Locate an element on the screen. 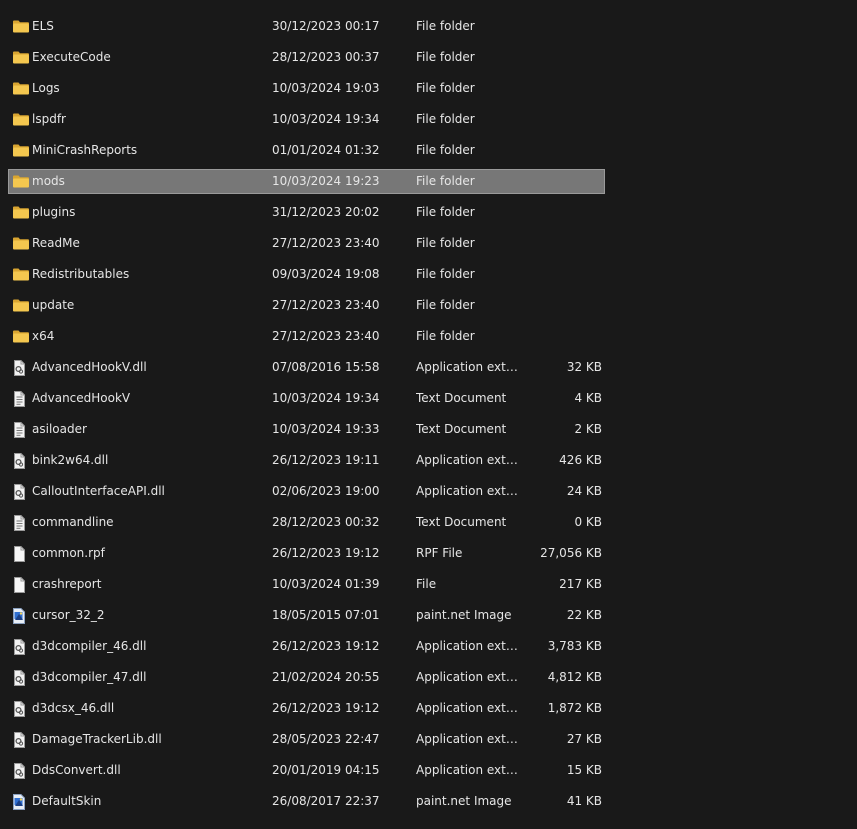 The height and width of the screenshot is (829, 857). file-name: d3dcsx_46.dll is located at coordinates (73, 708).